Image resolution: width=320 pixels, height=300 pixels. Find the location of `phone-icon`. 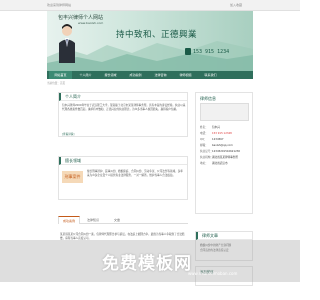

phone-icon is located at coordinates (188, 51).